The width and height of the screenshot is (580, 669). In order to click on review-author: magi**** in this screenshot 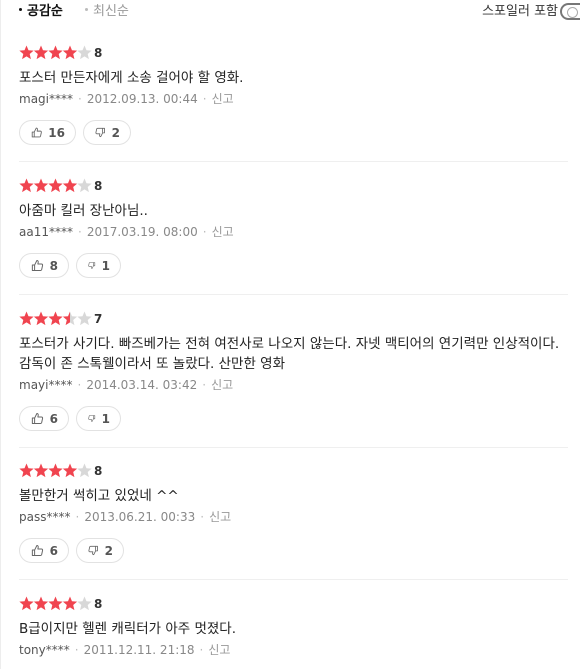, I will do `click(46, 99)`.